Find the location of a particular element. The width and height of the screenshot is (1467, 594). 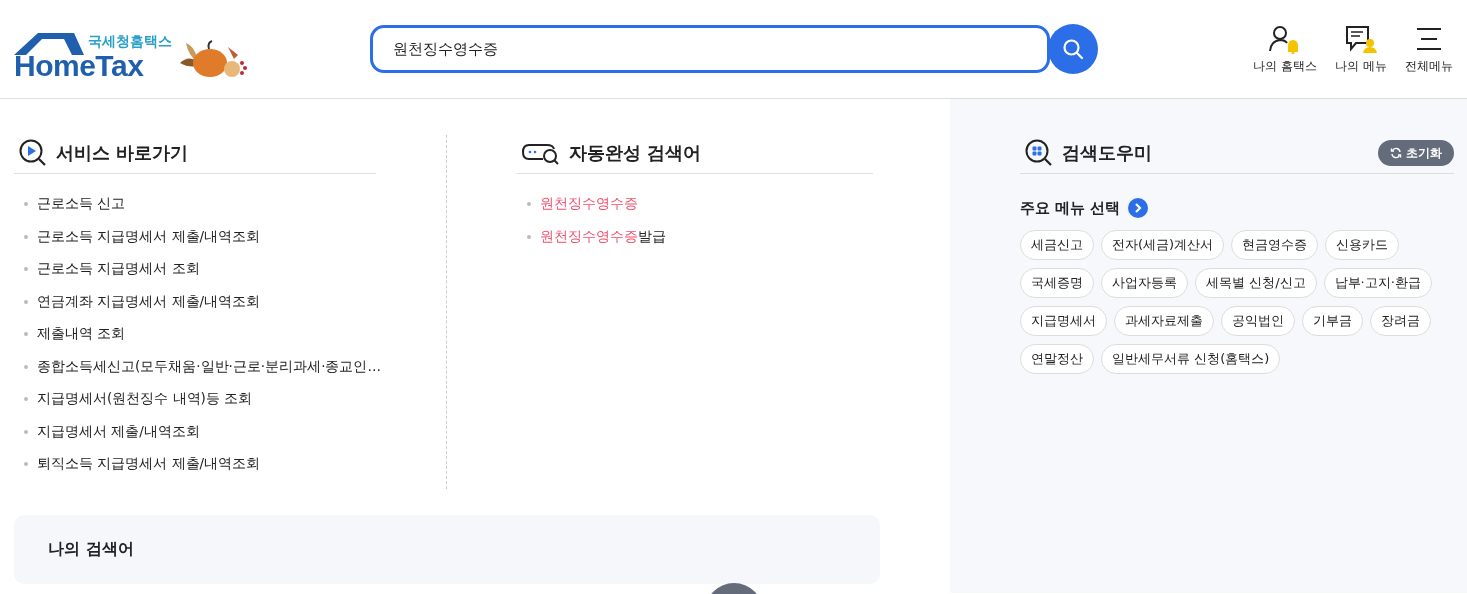

chevron-circle-icon is located at coordinates (1138, 208).